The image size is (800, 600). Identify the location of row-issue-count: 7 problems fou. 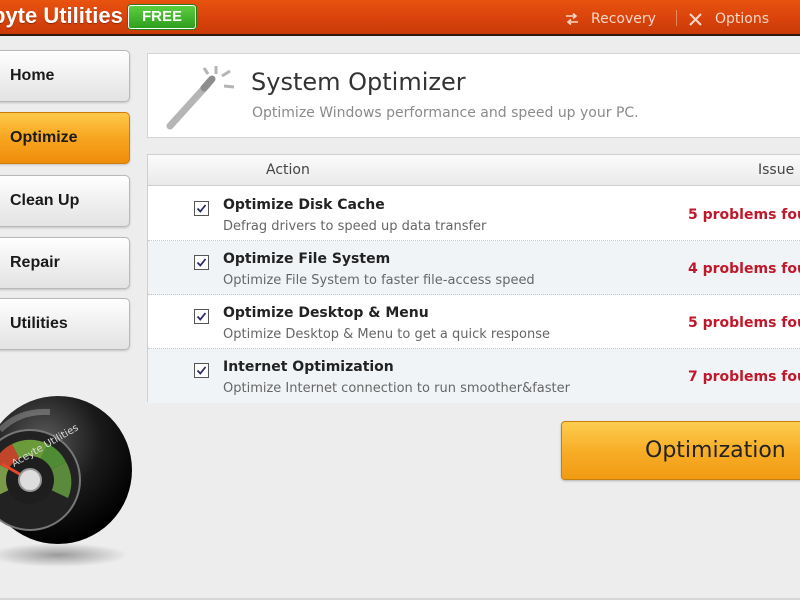
(744, 377).